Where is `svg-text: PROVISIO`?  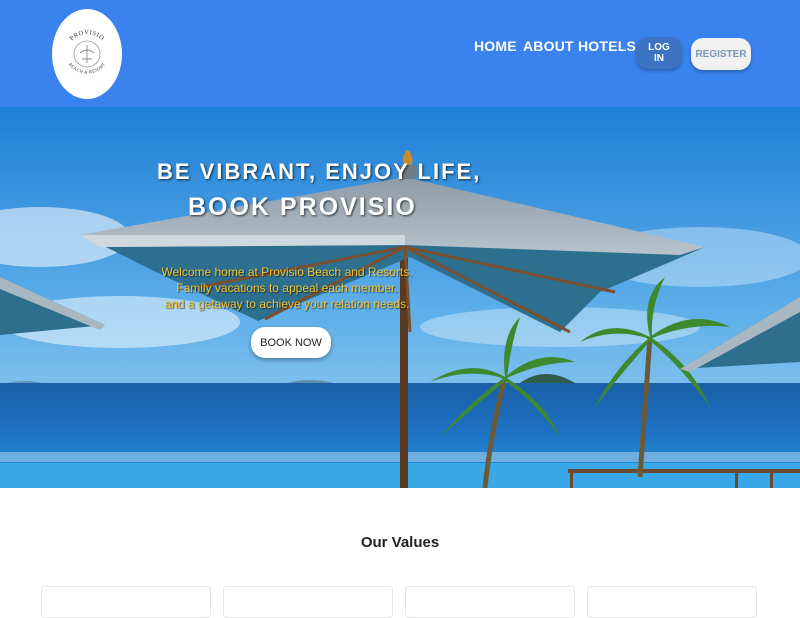
svg-text: PROVISIO is located at coordinates (86, 35).